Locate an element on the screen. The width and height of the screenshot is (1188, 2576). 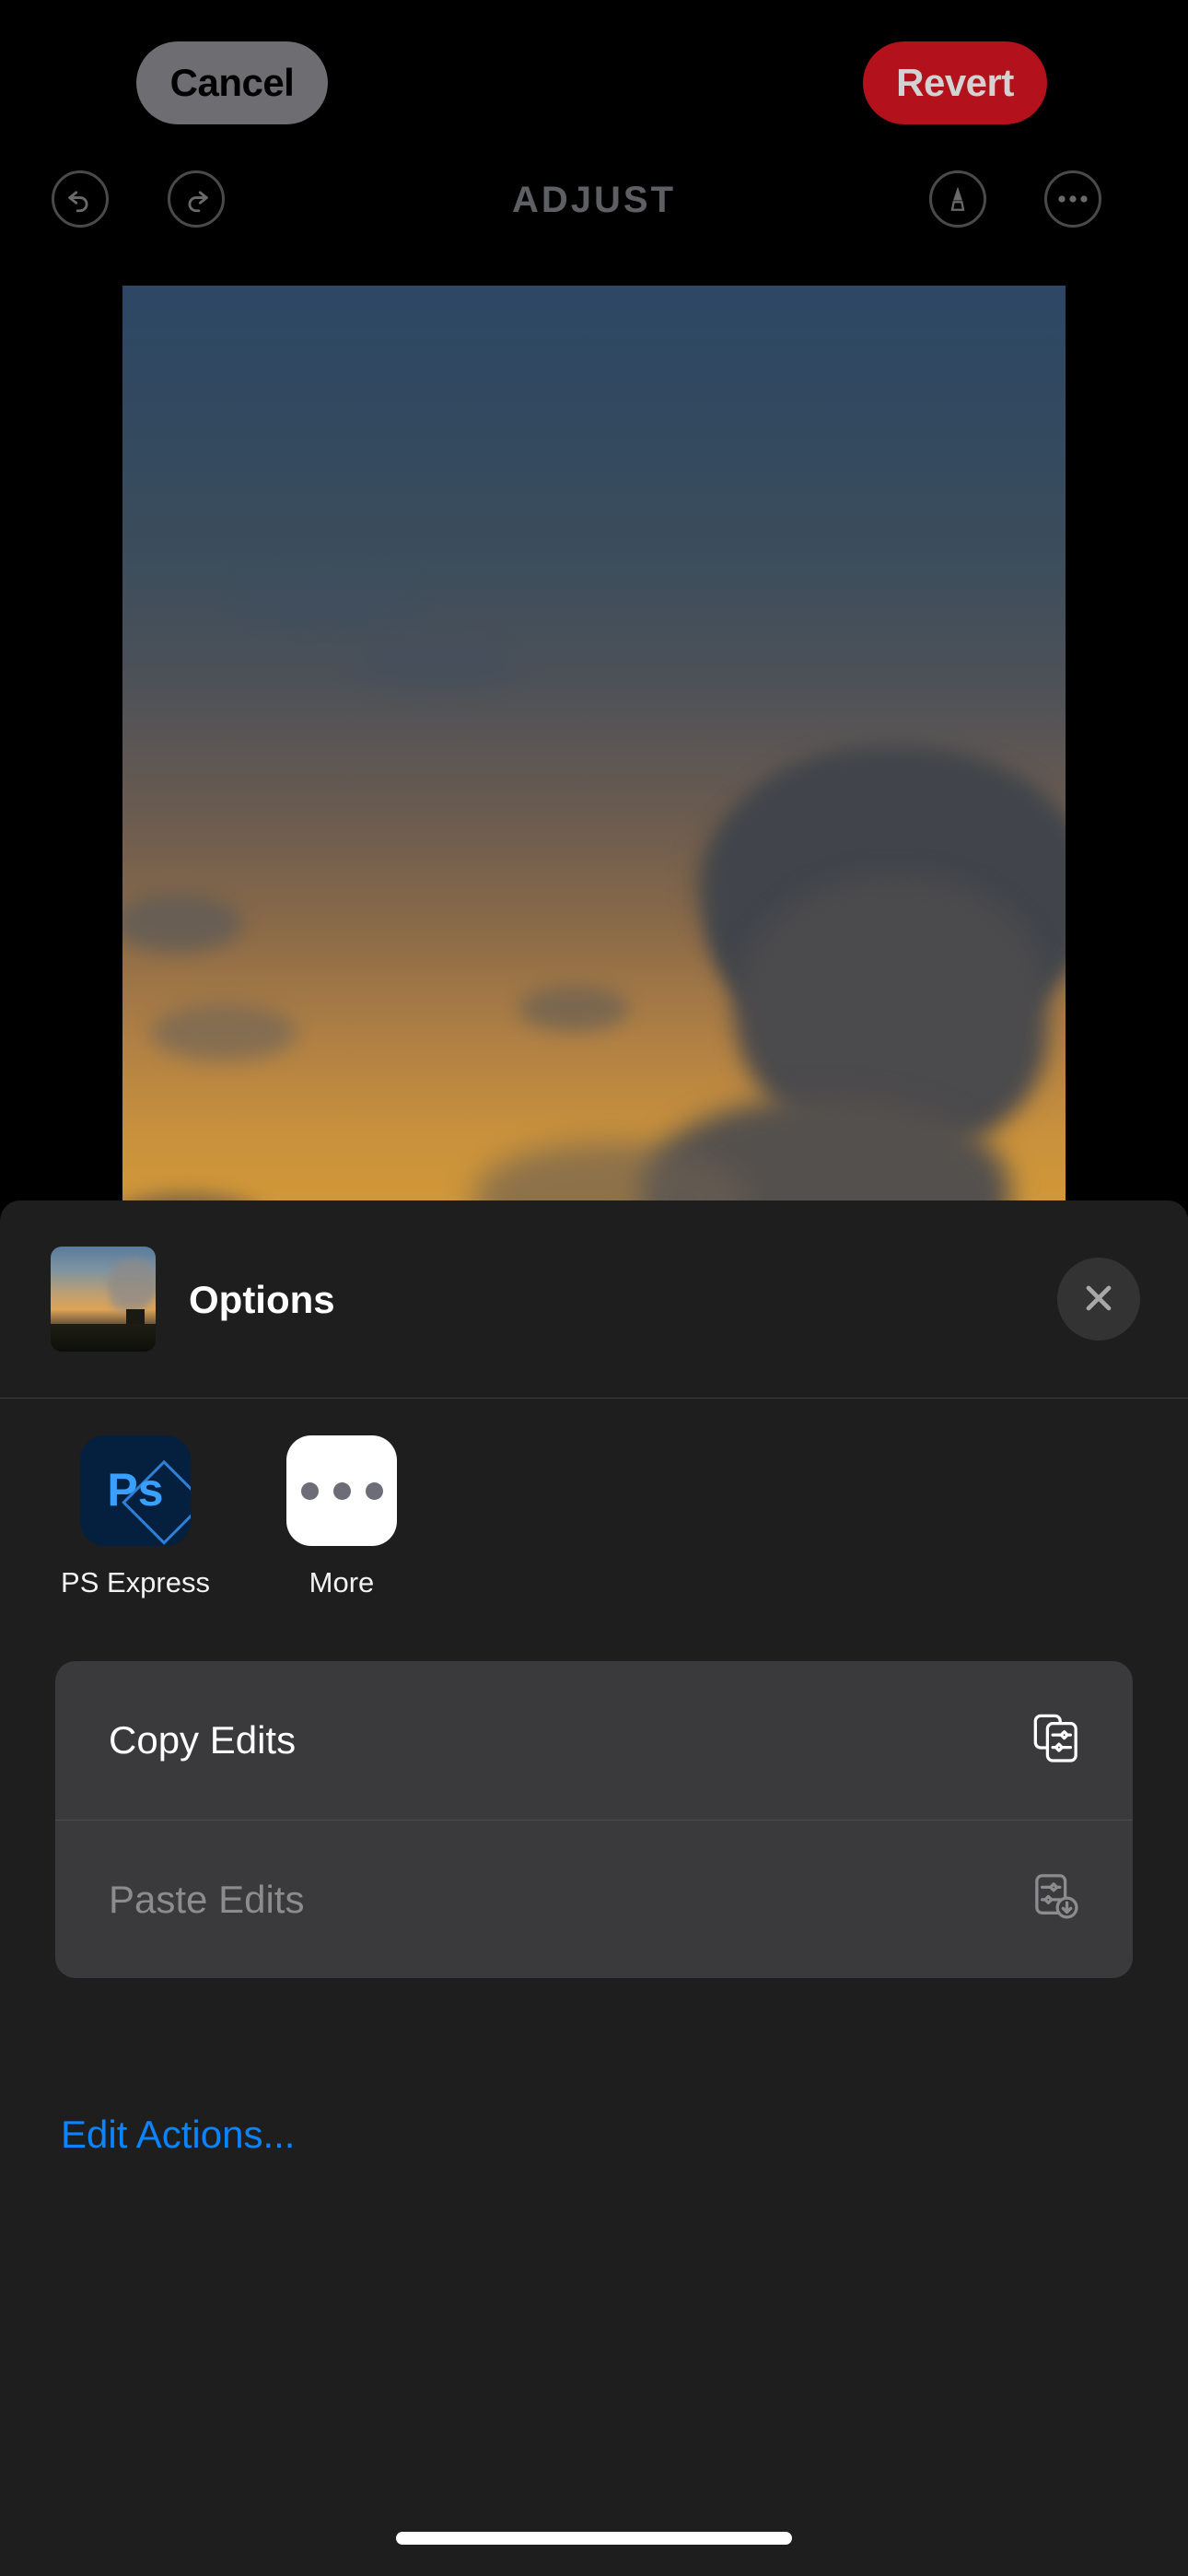
action-list: Copy Edits Paste Edits is located at coordinates (594, 1819).